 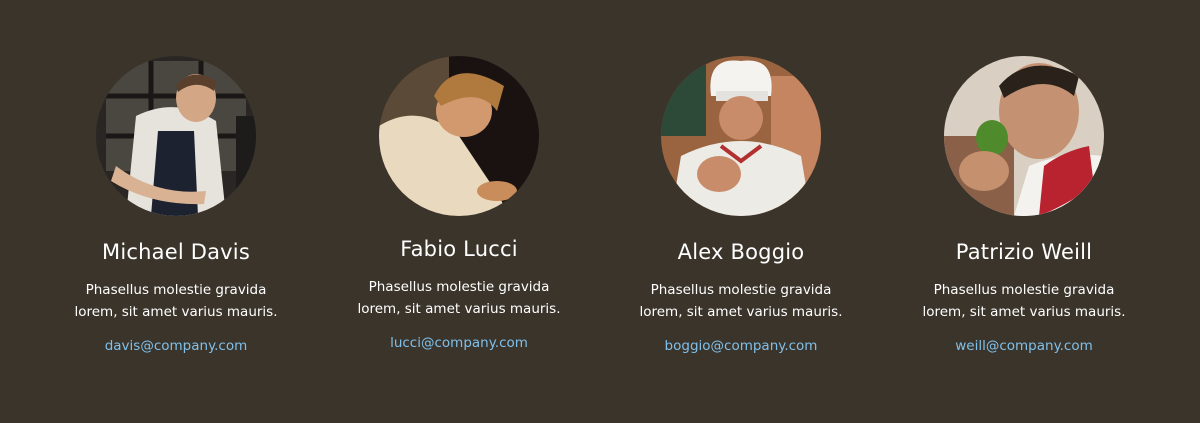 I want to click on chef-at-counter-photo, so click(x=176, y=136).